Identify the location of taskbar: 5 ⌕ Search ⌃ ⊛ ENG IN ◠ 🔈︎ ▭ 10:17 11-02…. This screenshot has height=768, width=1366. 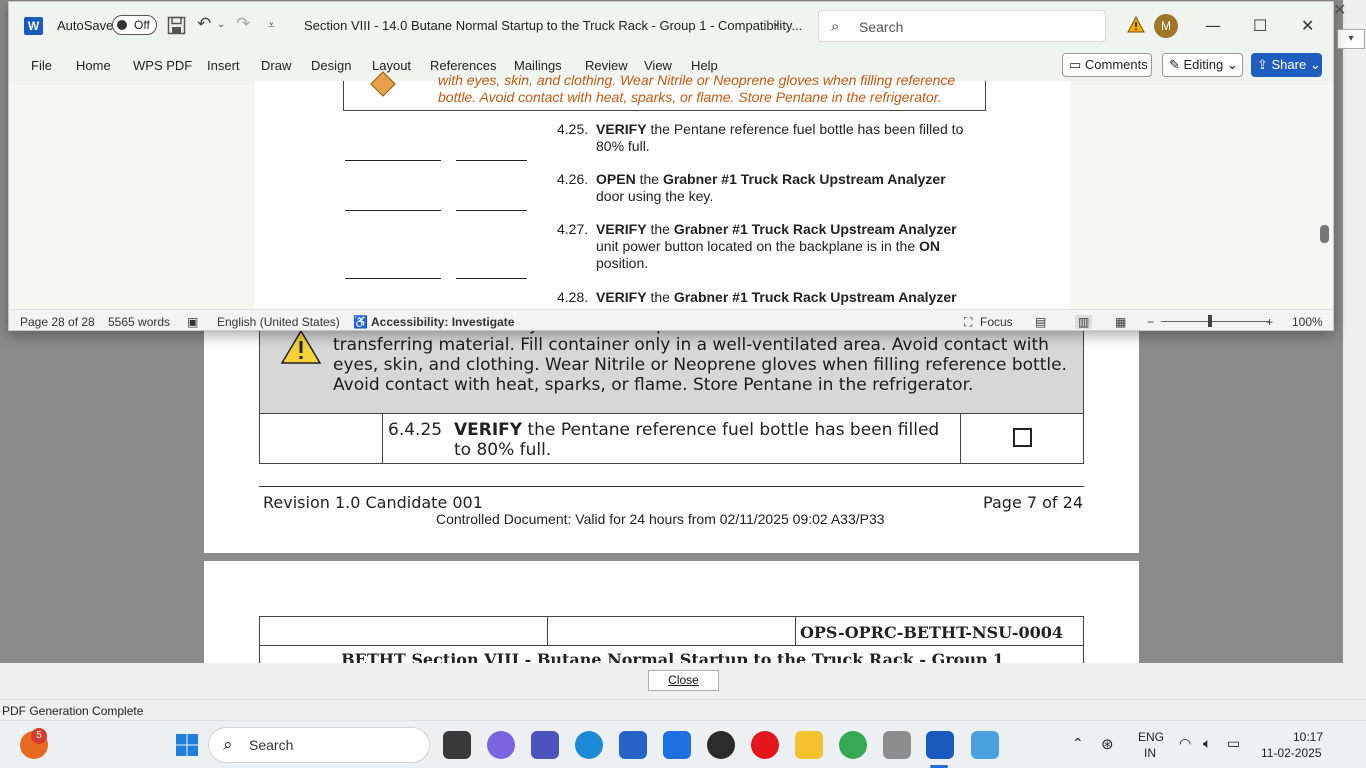
(683, 744).